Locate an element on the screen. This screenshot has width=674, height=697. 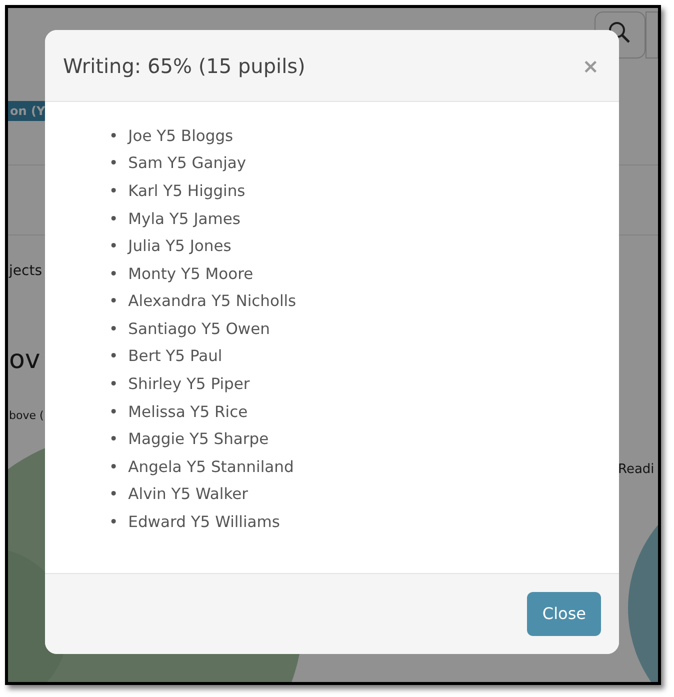
modal-title: Writing: 65% (15 pupils) is located at coordinates (184, 66).